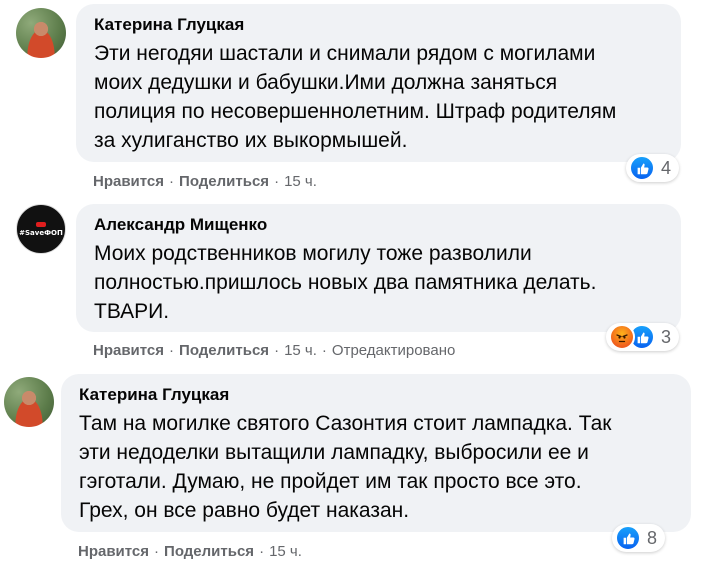 The image size is (715, 583). I want to click on angry-reaction-icon, so click(622, 337).